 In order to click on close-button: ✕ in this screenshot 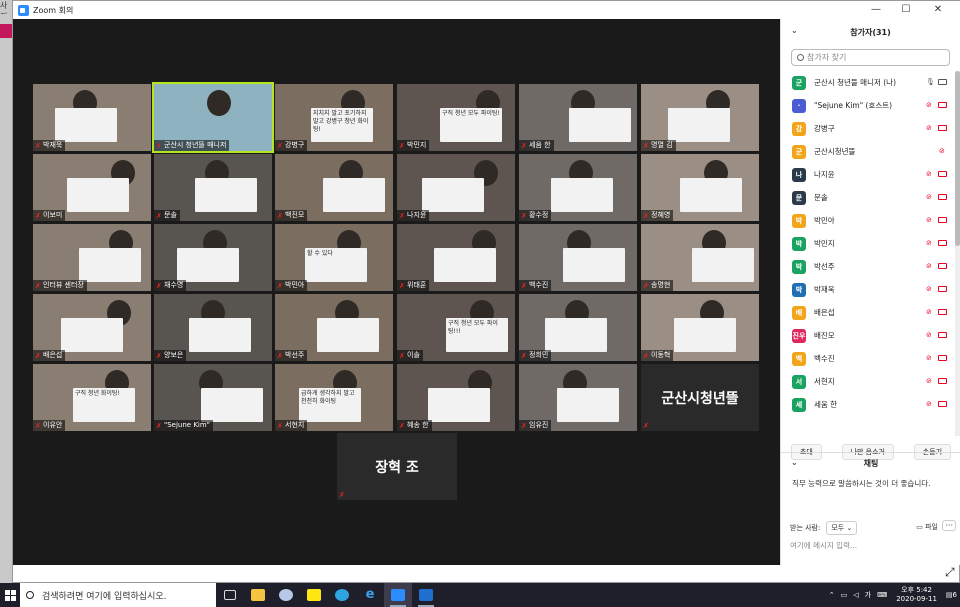, I will do `click(938, 10)`.